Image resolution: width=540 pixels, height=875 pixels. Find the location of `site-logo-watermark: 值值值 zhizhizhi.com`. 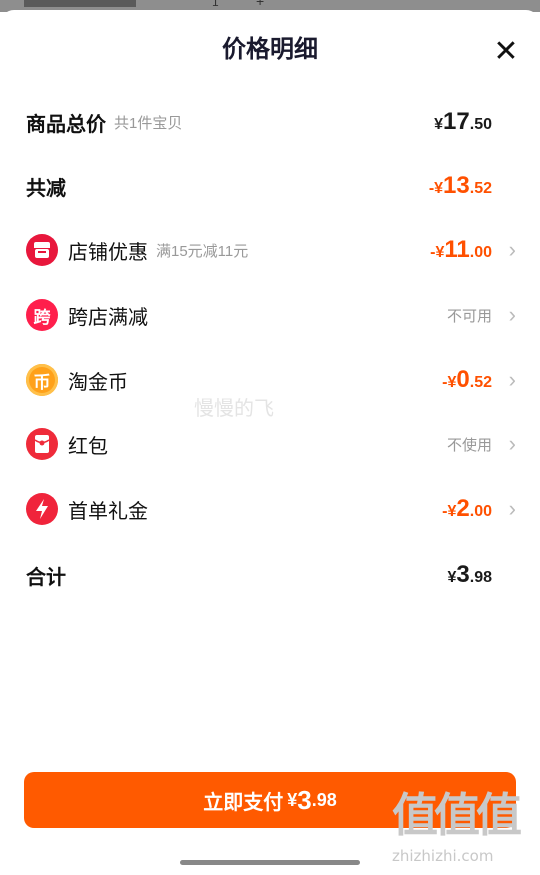

site-logo-watermark: 值值值 zhizhizhi.com is located at coordinates (462, 826).